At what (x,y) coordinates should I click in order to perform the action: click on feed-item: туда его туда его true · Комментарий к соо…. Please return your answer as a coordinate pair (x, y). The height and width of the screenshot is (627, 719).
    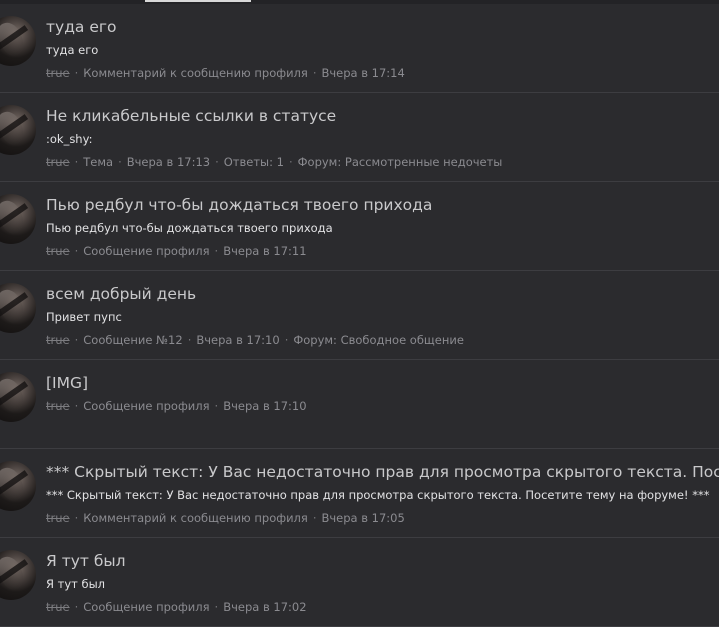
    Looking at the image, I should click on (359, 48).